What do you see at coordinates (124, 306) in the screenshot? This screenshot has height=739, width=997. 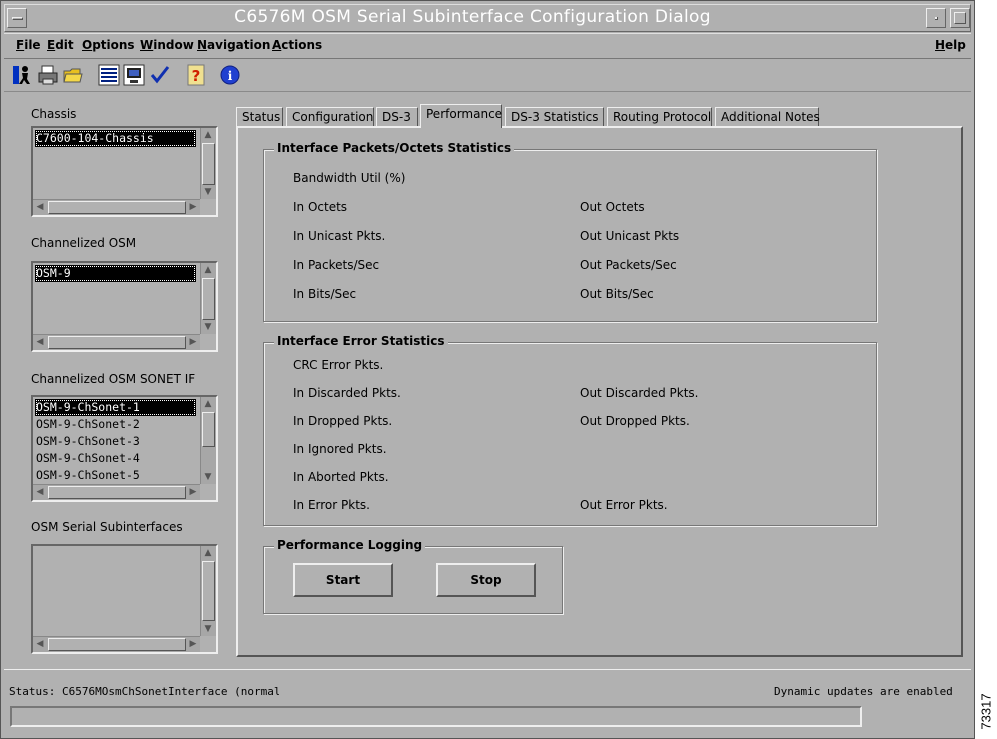 I see `channelized-osm-list: OSM-9 ▲ ▼ ◀ ▶` at bounding box center [124, 306].